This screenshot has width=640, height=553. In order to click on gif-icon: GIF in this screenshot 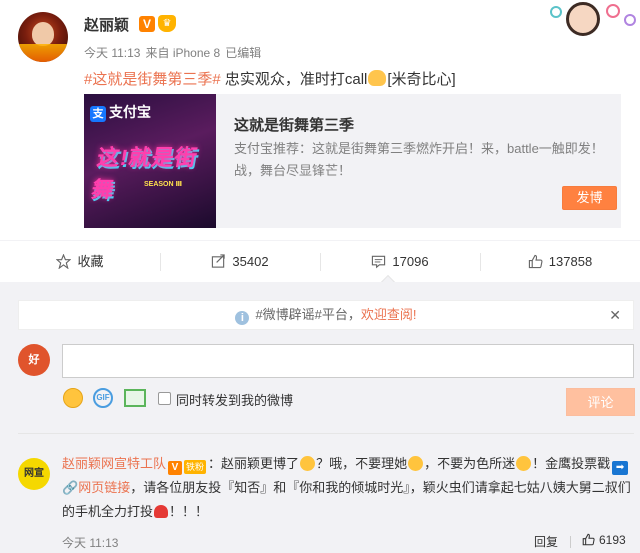, I will do `click(103, 398)`.